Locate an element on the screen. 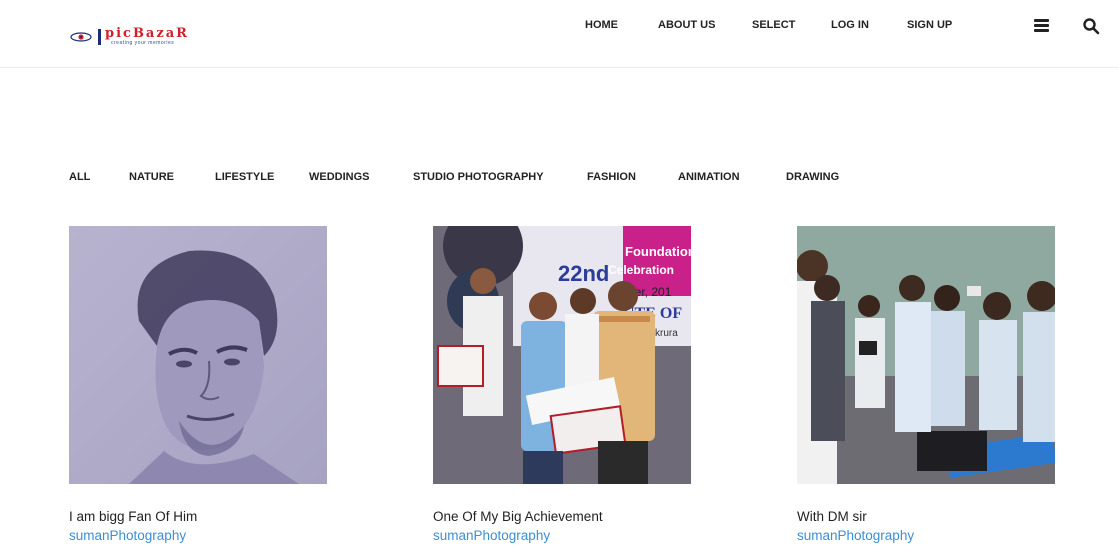 This screenshot has height=552, width=1119. nav-log-in-link: LOG IN is located at coordinates (850, 25).